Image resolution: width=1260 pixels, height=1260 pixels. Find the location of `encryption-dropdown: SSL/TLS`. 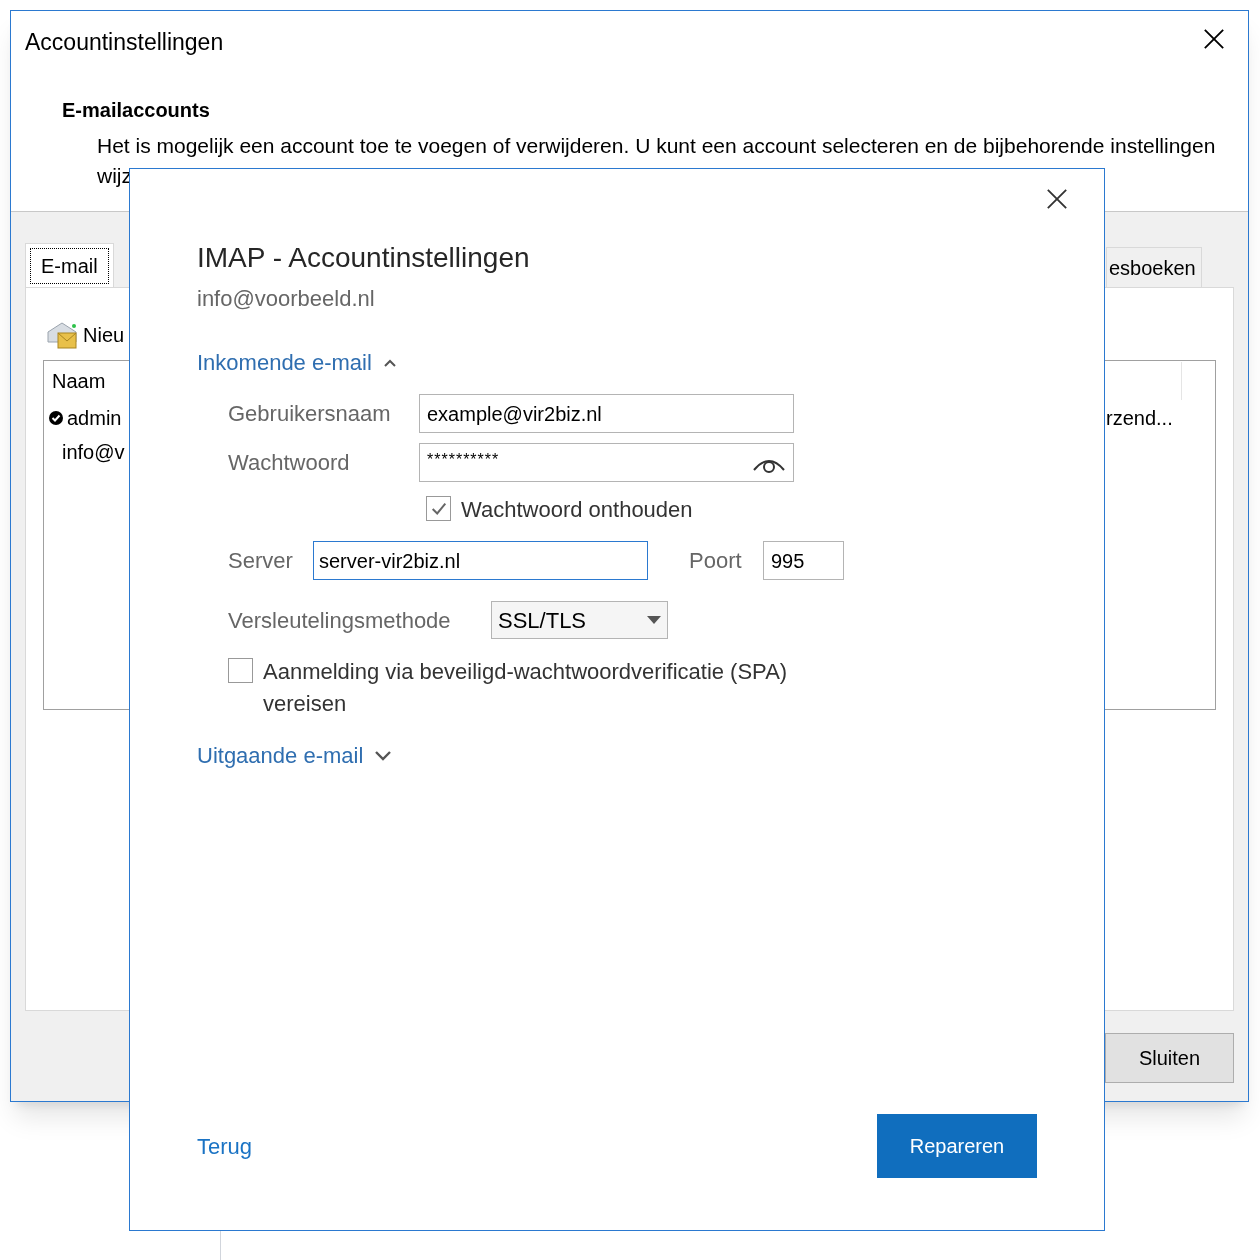

encryption-dropdown: SSL/TLS is located at coordinates (579, 620).